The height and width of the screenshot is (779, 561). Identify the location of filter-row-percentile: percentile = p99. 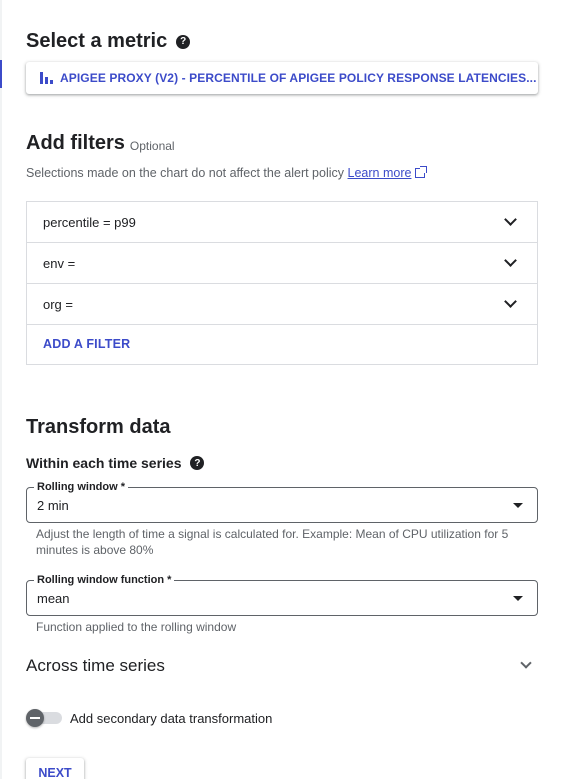
(282, 222).